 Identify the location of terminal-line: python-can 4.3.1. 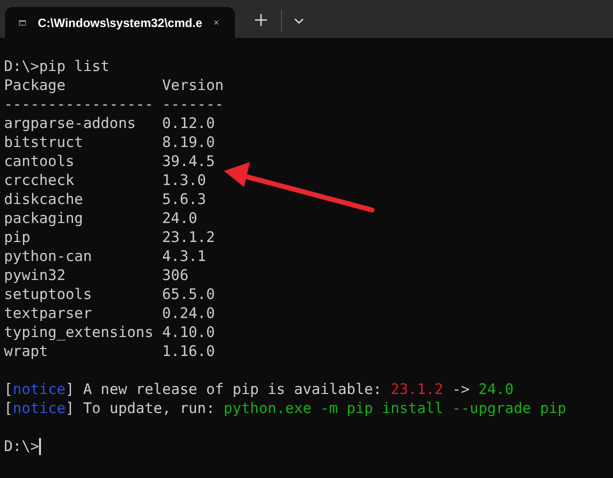
(105, 256).